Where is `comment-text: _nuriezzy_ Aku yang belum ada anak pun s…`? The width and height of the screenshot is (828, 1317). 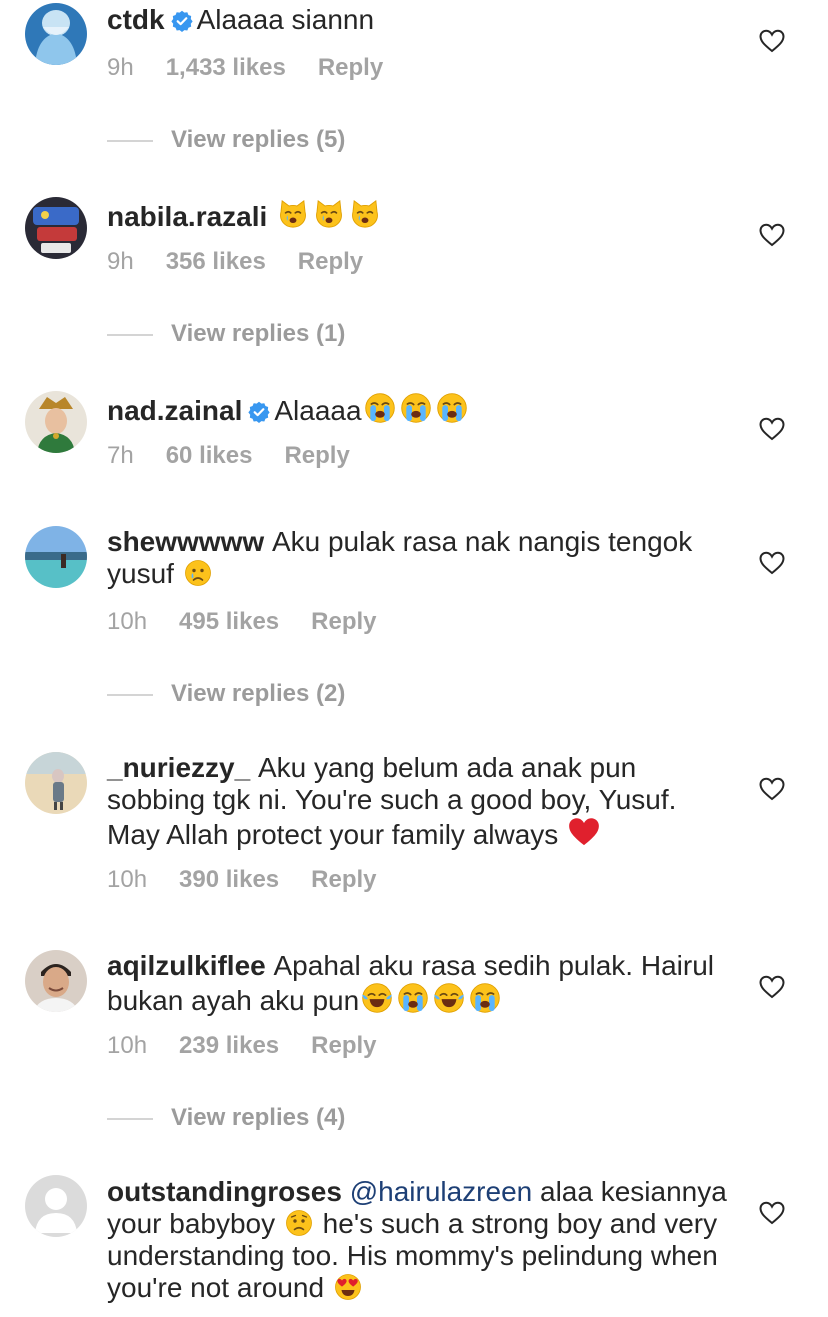 comment-text: _nuriezzy_ Aku yang belum ada anak pun s… is located at coordinates (417, 801).